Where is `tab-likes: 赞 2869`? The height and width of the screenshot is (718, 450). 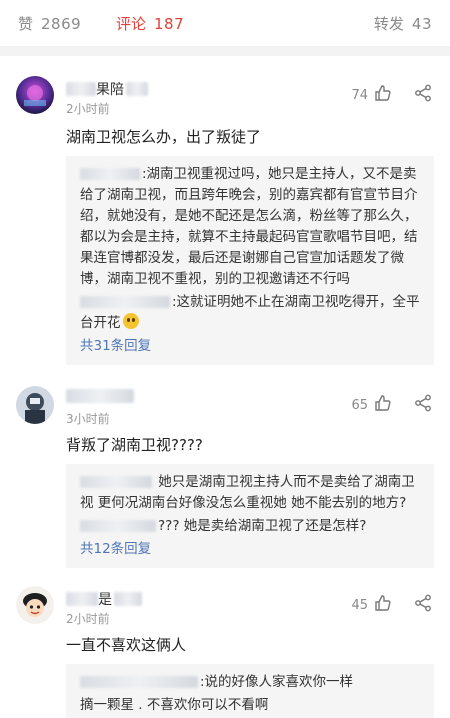
tab-likes: 赞 2869 is located at coordinates (49, 23).